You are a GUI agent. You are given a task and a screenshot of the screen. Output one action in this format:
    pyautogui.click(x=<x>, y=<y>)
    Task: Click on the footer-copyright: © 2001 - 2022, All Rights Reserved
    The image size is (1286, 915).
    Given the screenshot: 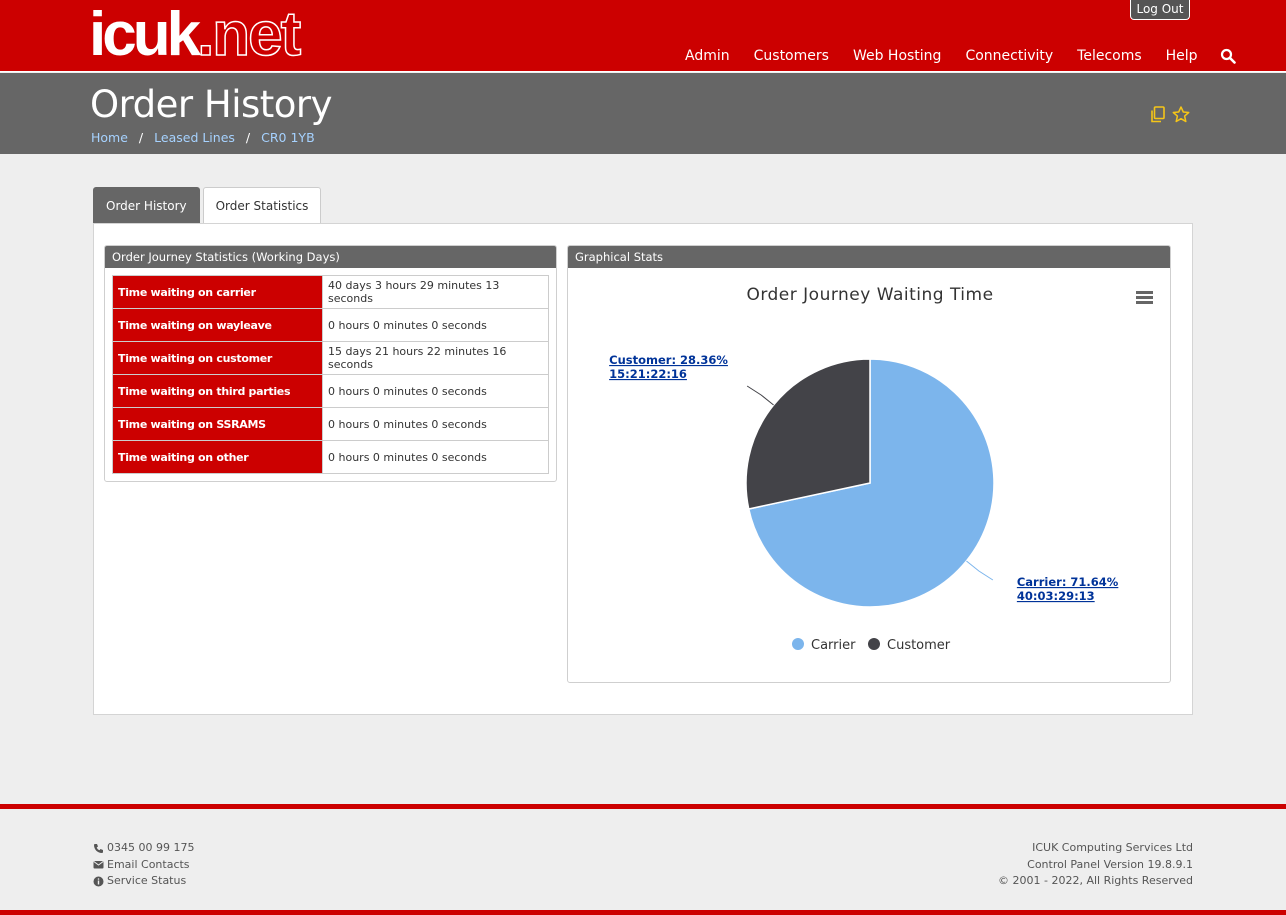 What is the action you would take?
    pyautogui.click(x=1095, y=880)
    